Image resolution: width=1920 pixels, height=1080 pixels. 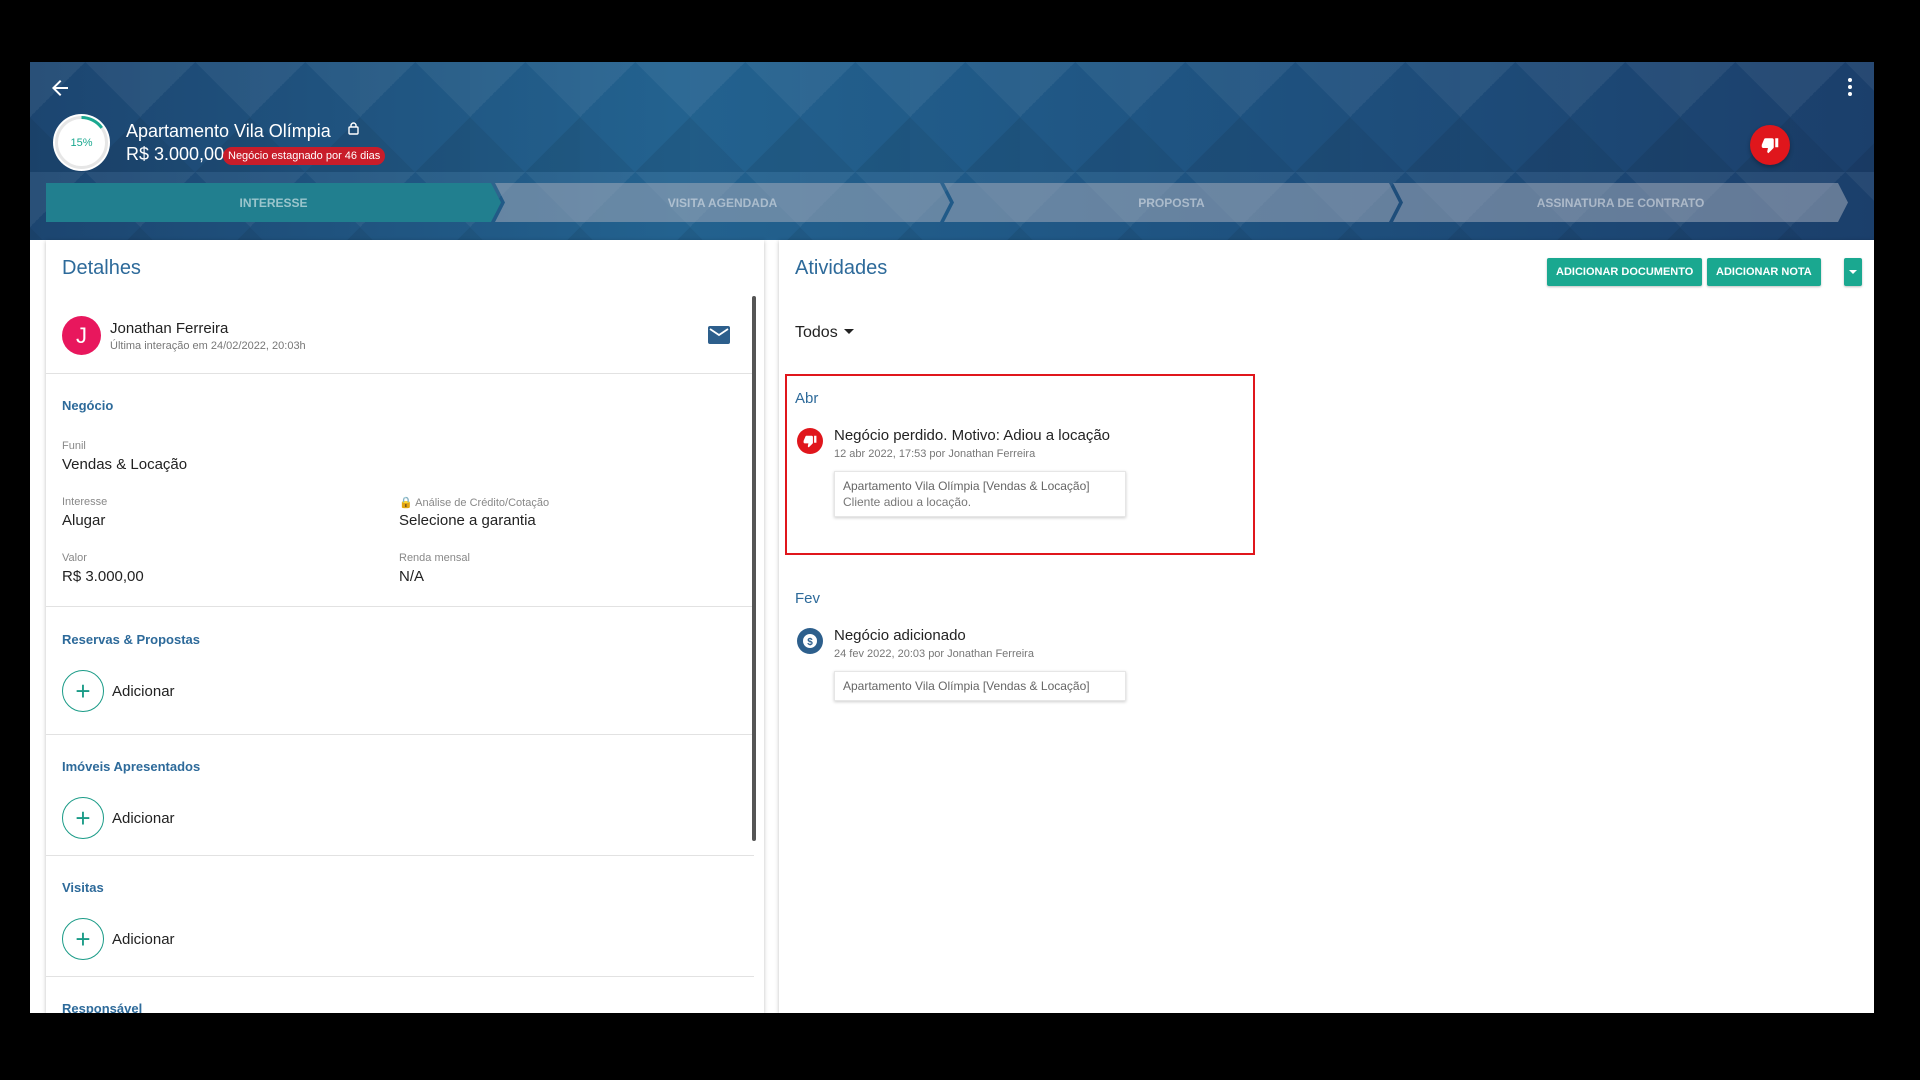 I want to click on value-label: Valor, so click(x=74, y=558).